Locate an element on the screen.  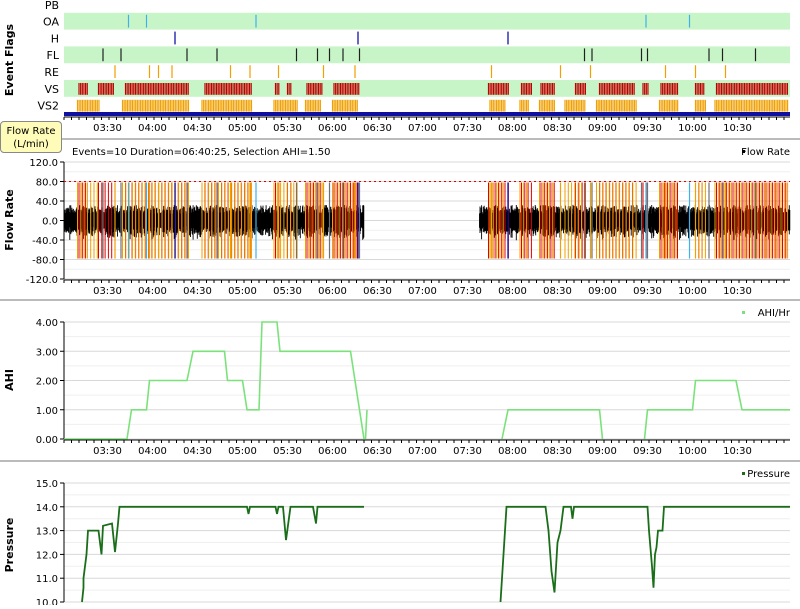
flag-row-label: H is located at coordinates (55, 38).